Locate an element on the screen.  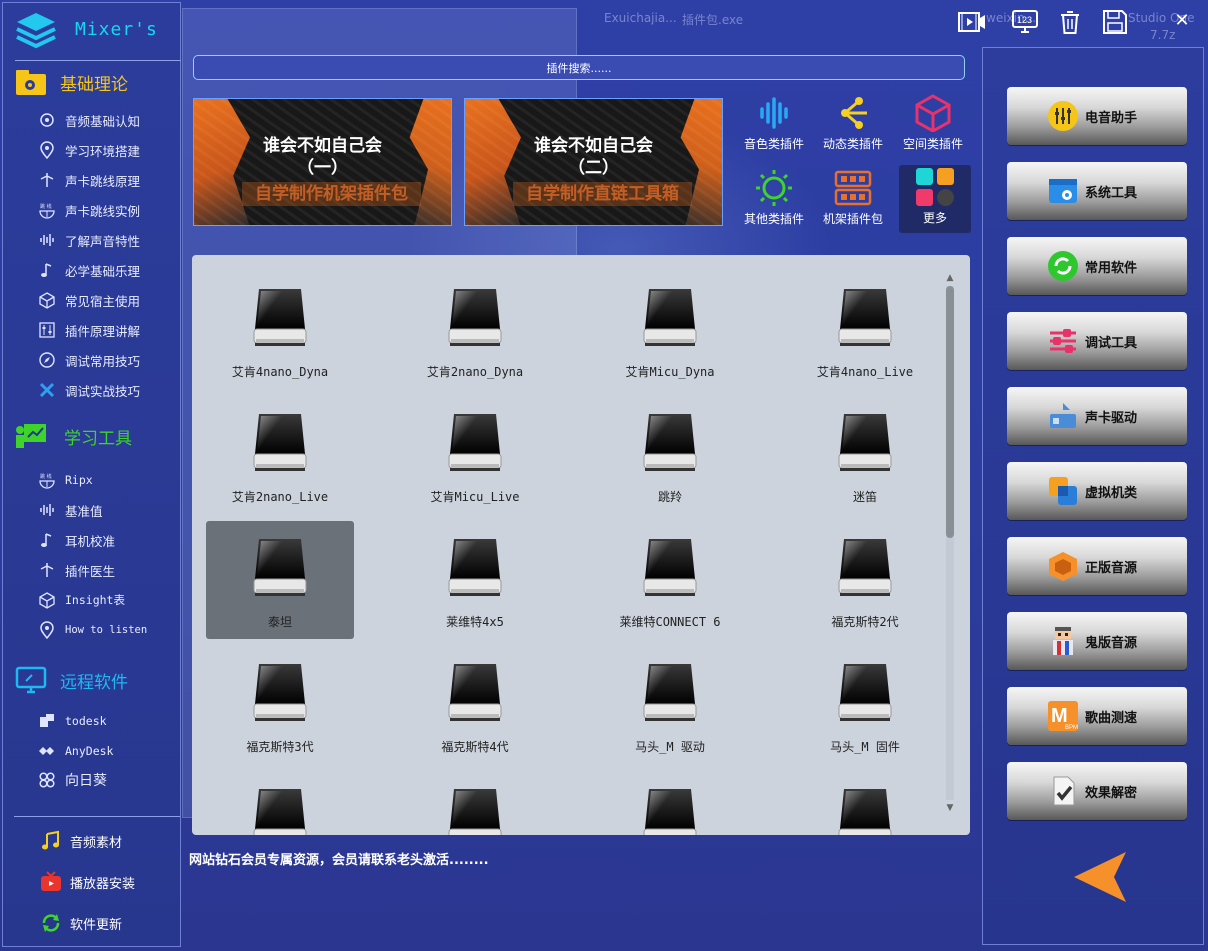
sidebar-item-jumper-principle: 声卡跳线原理 is located at coordinates (89, 180).